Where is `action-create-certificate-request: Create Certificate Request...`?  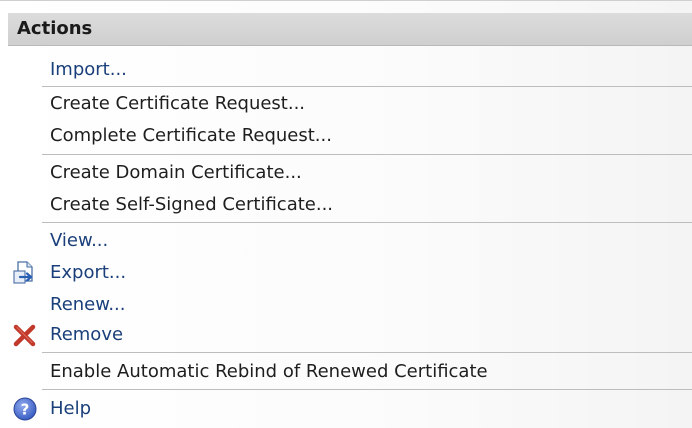 action-create-certificate-request: Create Certificate Request... is located at coordinates (350, 105).